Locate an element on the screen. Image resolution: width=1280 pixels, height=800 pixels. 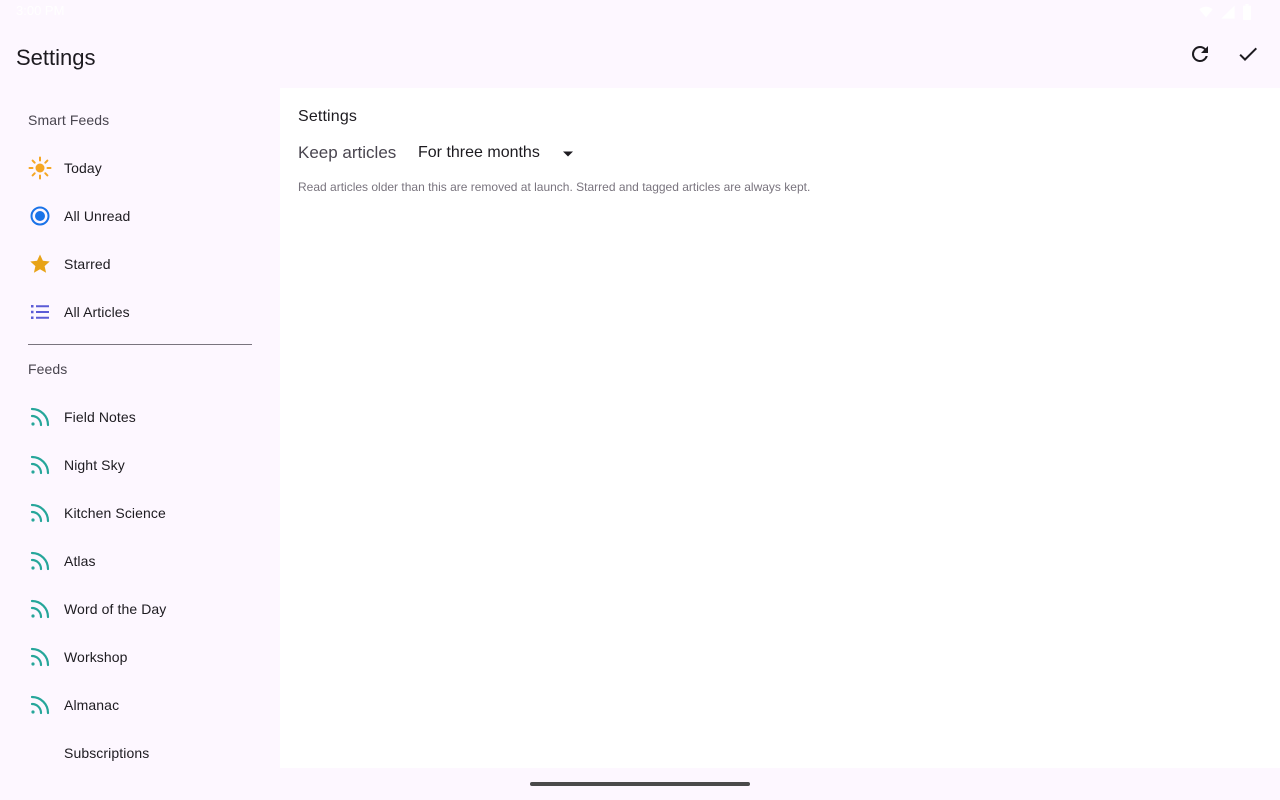
status-time: 3:00 PM is located at coordinates (40, 10).